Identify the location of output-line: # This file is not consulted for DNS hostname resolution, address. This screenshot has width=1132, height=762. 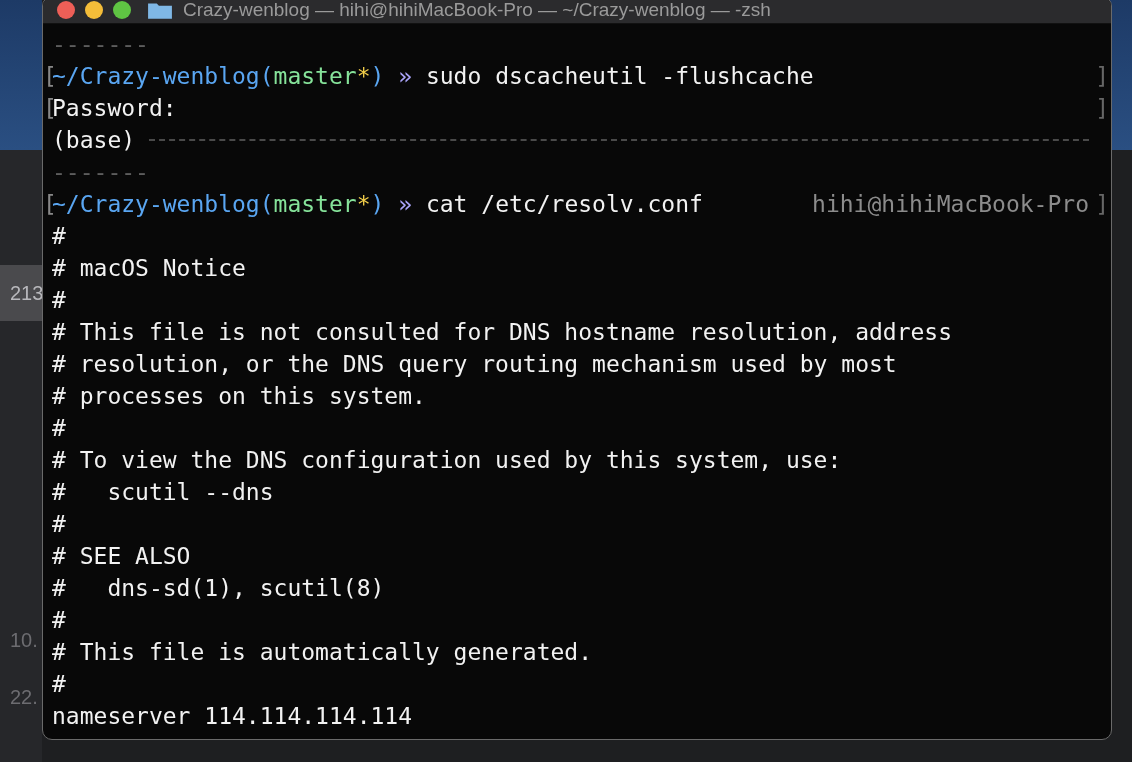
(502, 332).